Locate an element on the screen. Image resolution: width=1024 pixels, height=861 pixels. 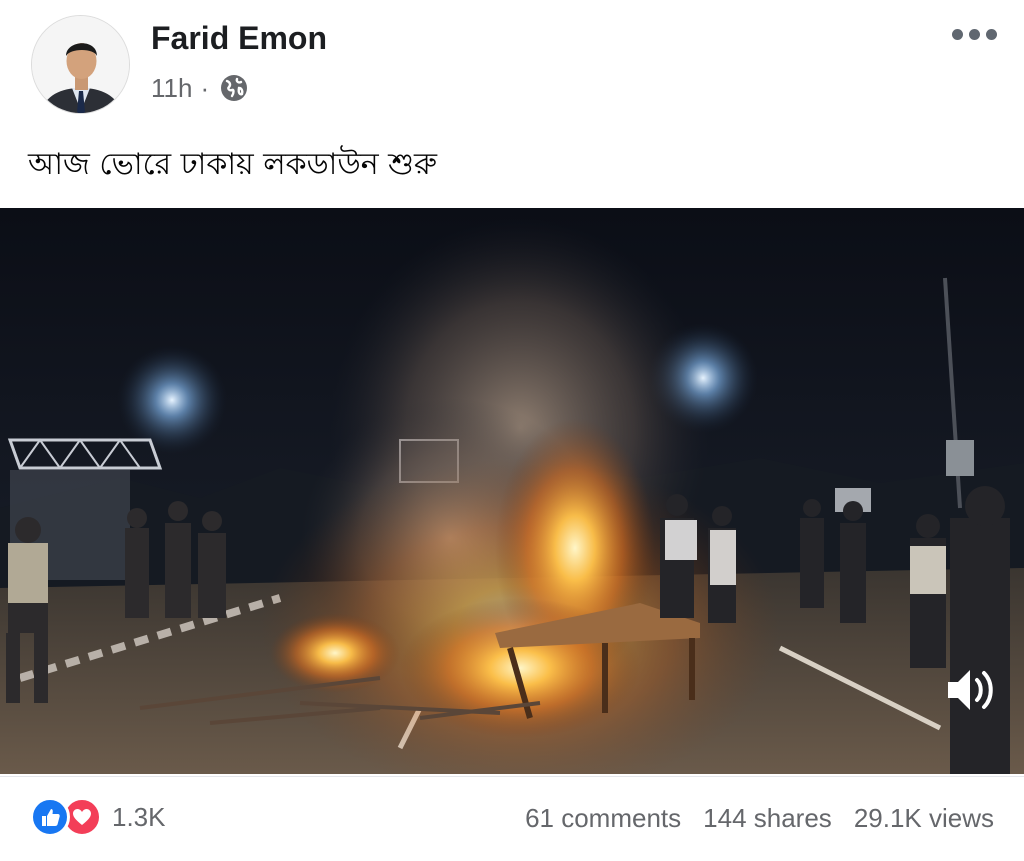
volume-icon is located at coordinates (970, 690).